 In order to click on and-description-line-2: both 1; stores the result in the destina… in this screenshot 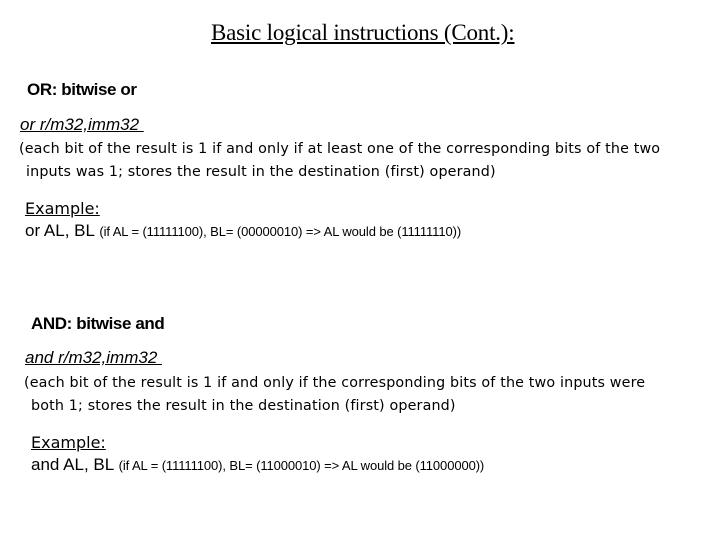, I will do `click(243, 406)`.